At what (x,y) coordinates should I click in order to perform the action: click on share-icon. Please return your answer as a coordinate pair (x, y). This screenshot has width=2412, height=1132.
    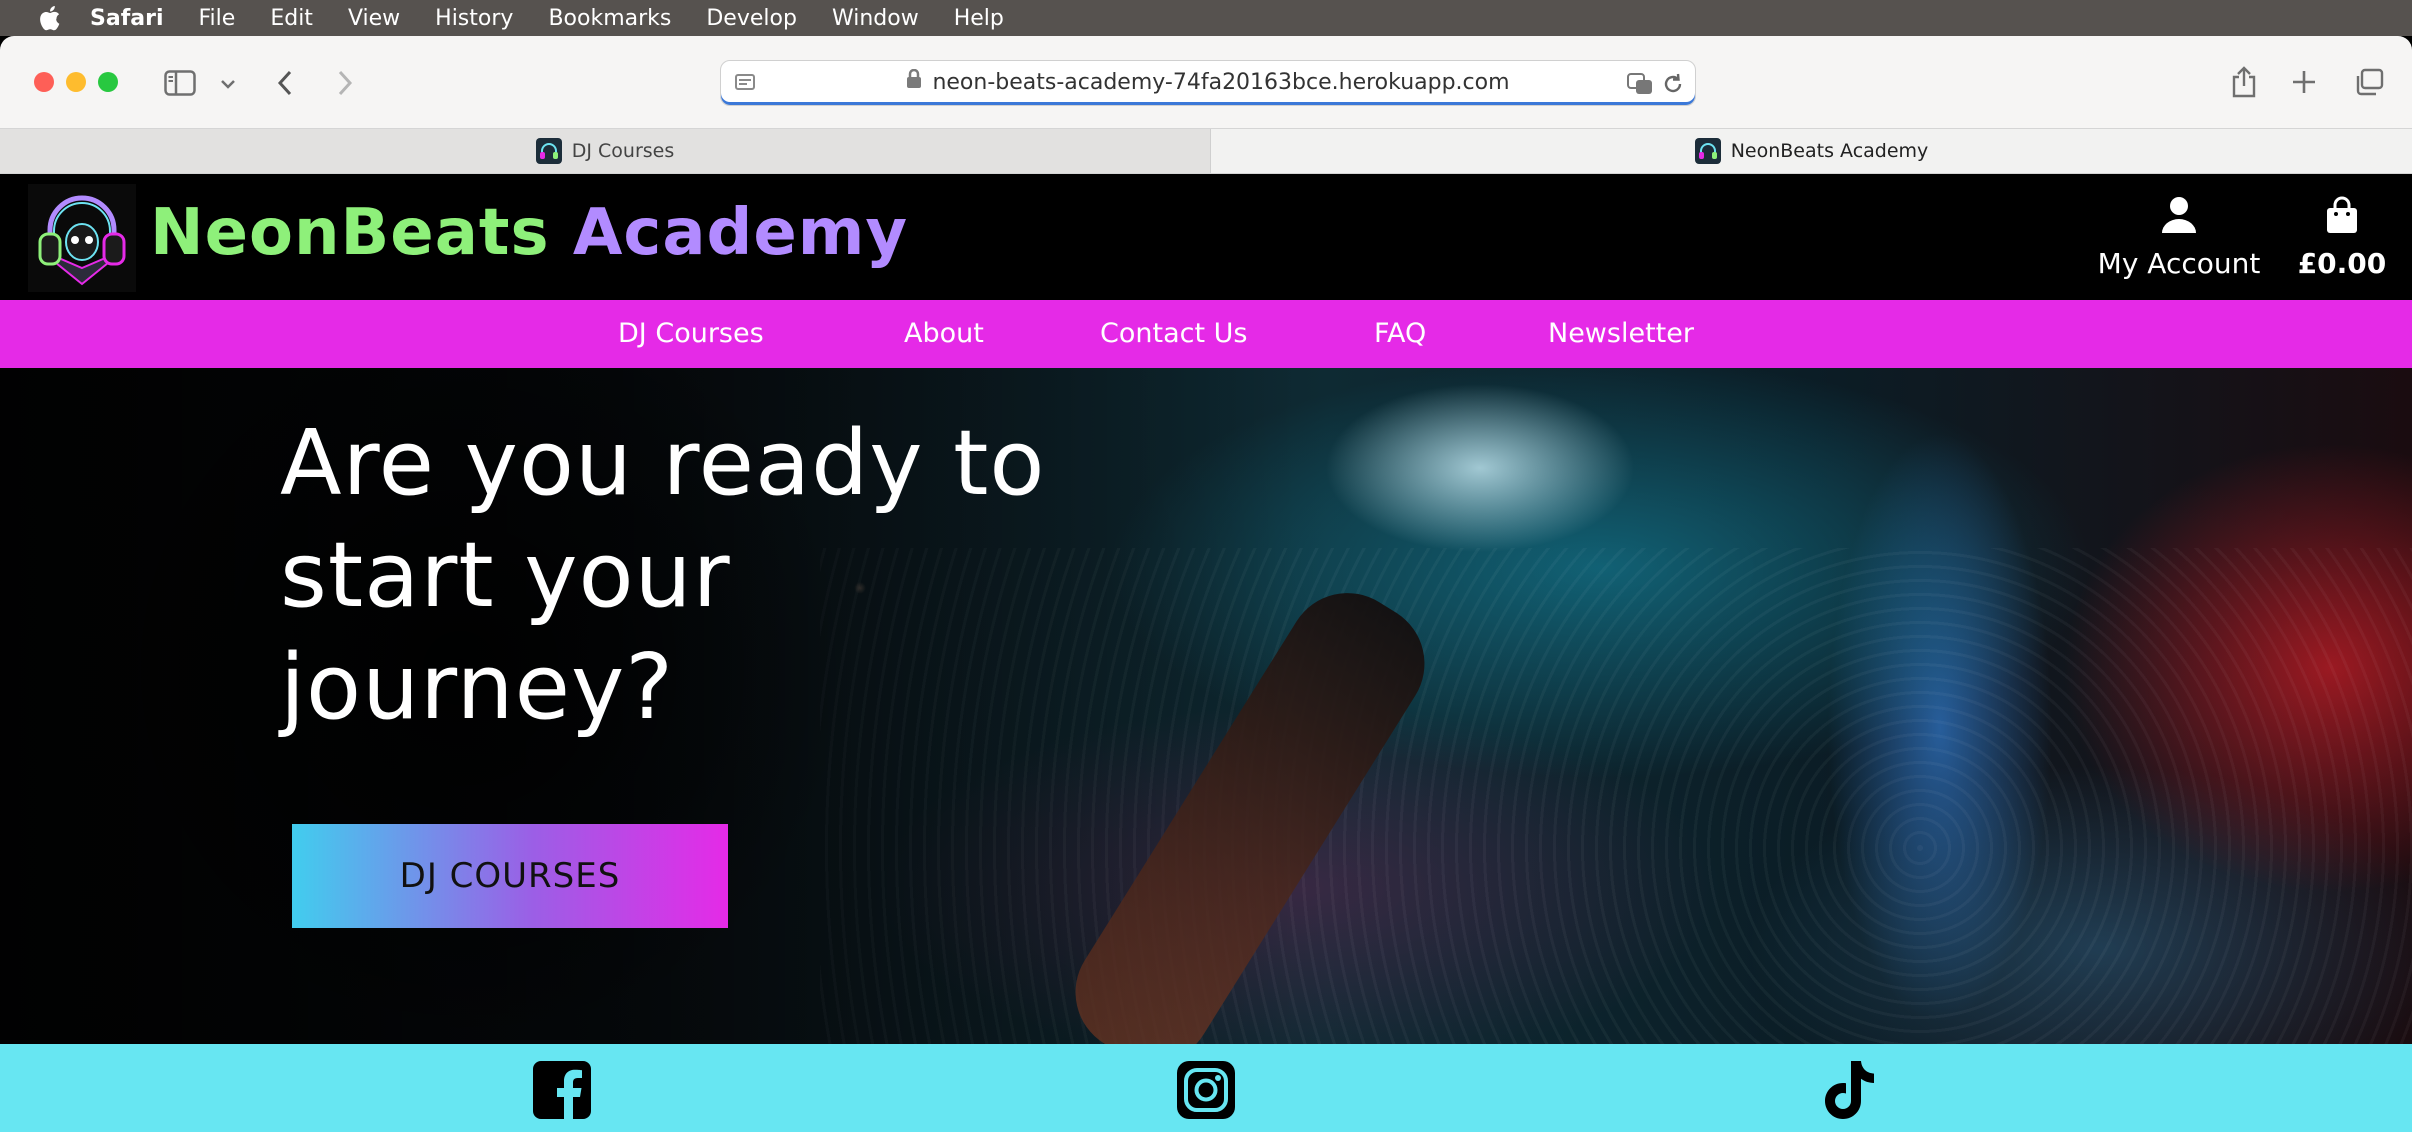
    Looking at the image, I should click on (2244, 82).